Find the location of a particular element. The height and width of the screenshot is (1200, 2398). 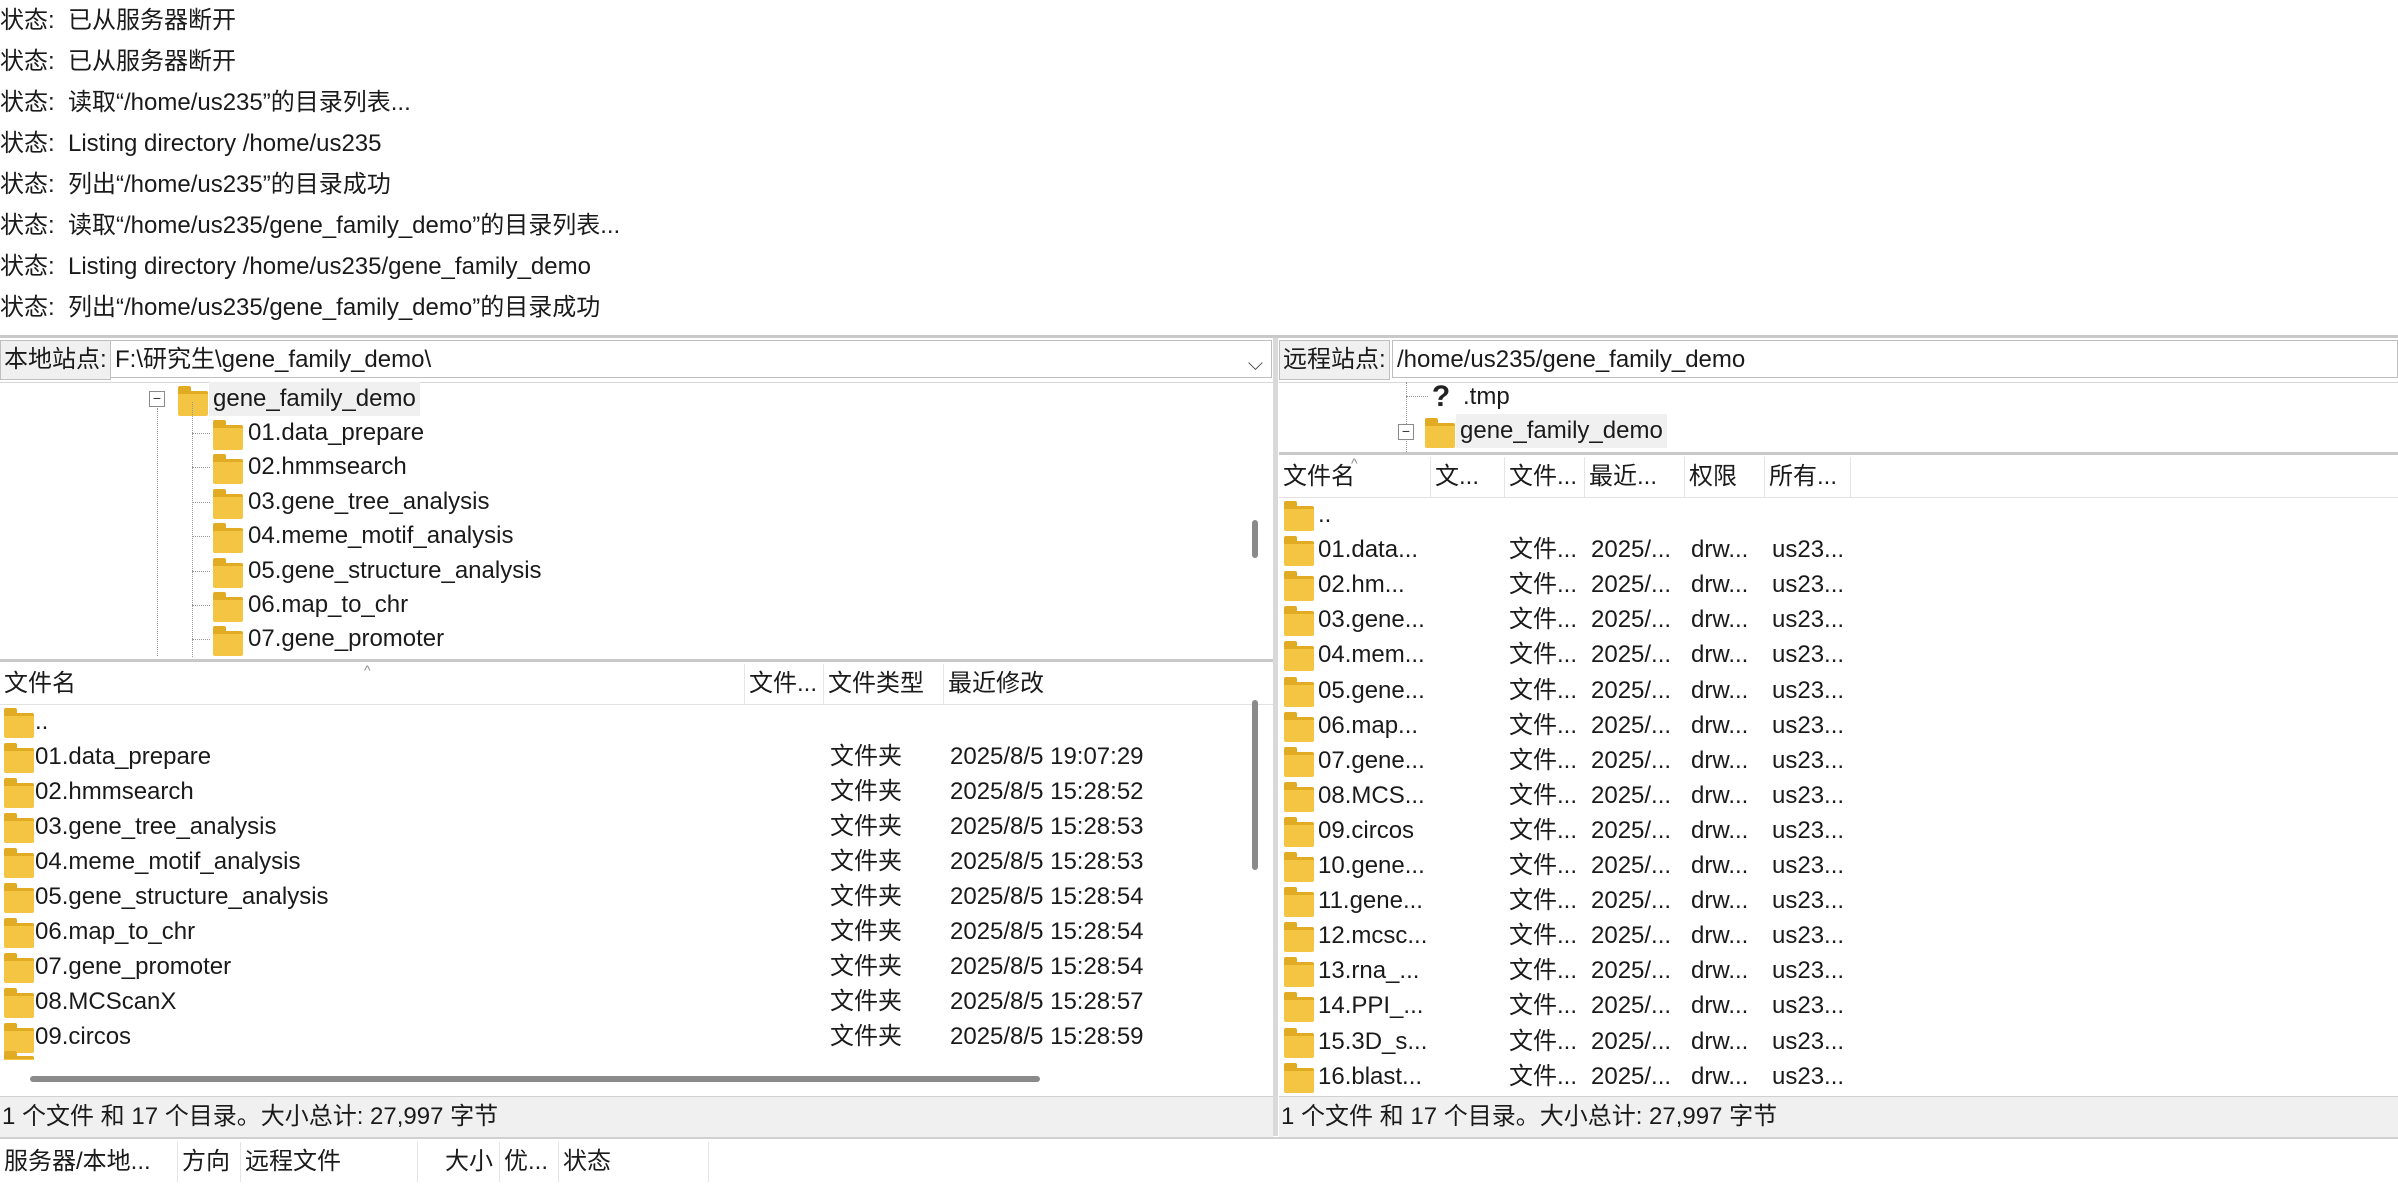

cell-modified: 2025/8/5 19:07:29 is located at coordinates (1047, 756).